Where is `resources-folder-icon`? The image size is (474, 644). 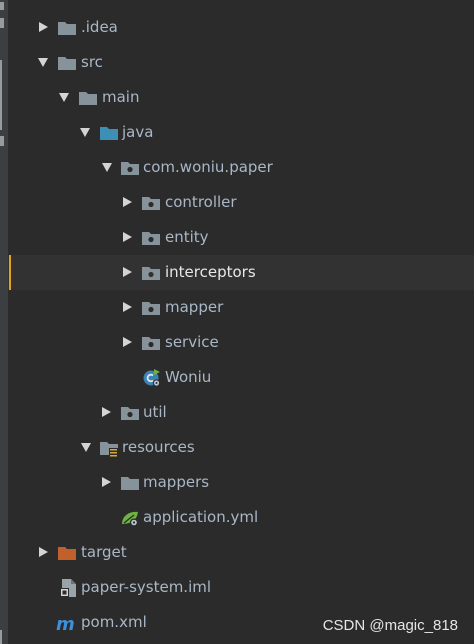
resources-folder-icon is located at coordinates (109, 449).